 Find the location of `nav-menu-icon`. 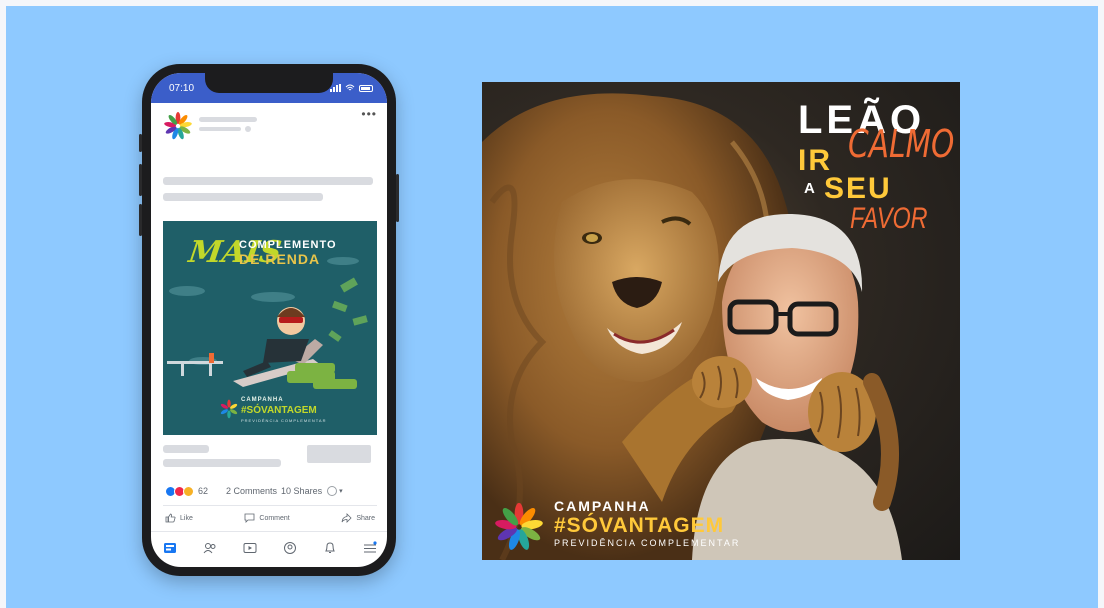

nav-menu-icon is located at coordinates (370, 548).